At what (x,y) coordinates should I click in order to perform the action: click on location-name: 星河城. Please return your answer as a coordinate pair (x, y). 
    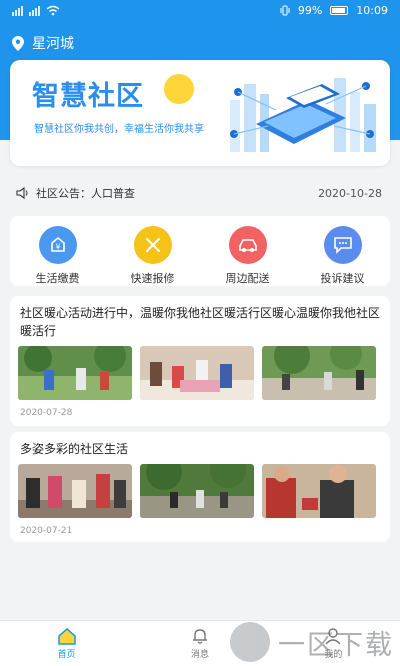
    Looking at the image, I should click on (53, 44).